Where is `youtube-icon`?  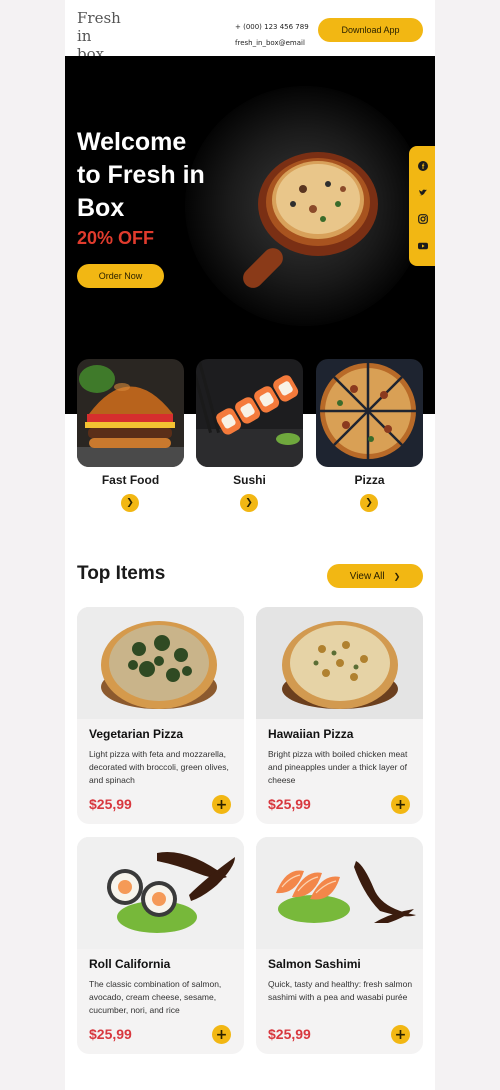
youtube-icon is located at coordinates (422, 245).